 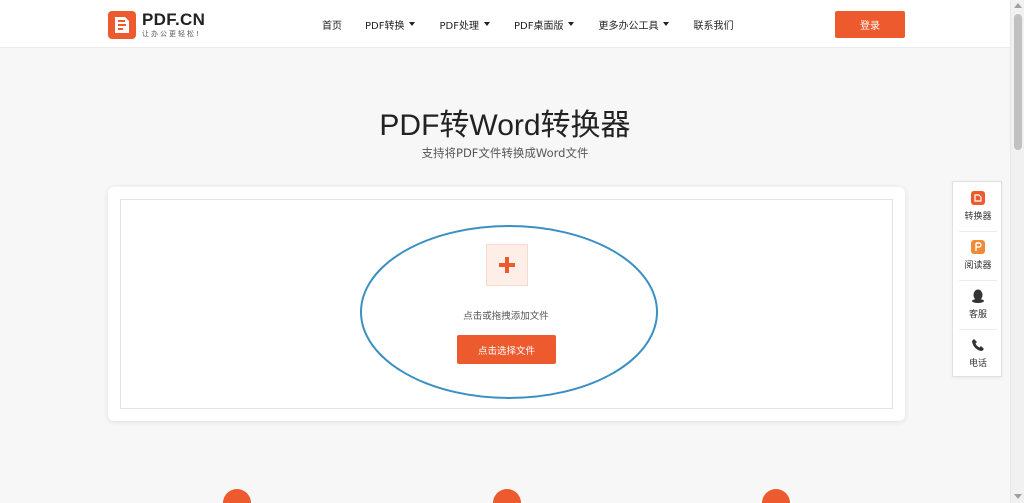 What do you see at coordinates (385, 26) in the screenshot?
I see `nav-label: PDF转换` at bounding box center [385, 26].